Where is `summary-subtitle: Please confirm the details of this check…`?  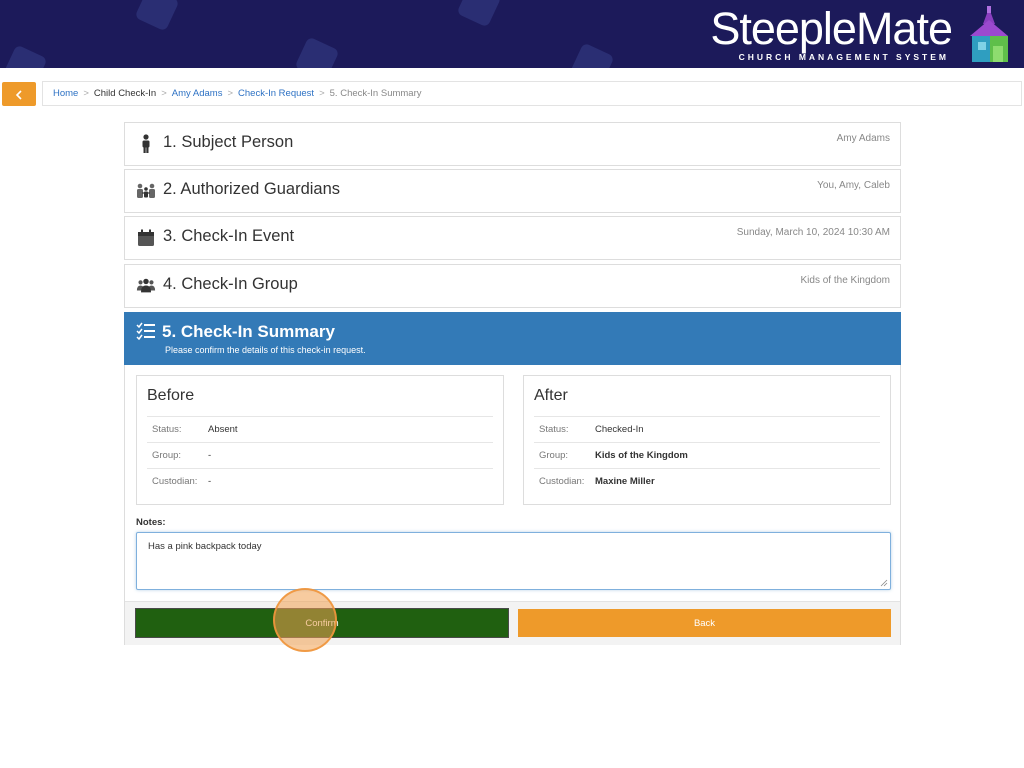 summary-subtitle: Please confirm the details of this check… is located at coordinates (265, 350).